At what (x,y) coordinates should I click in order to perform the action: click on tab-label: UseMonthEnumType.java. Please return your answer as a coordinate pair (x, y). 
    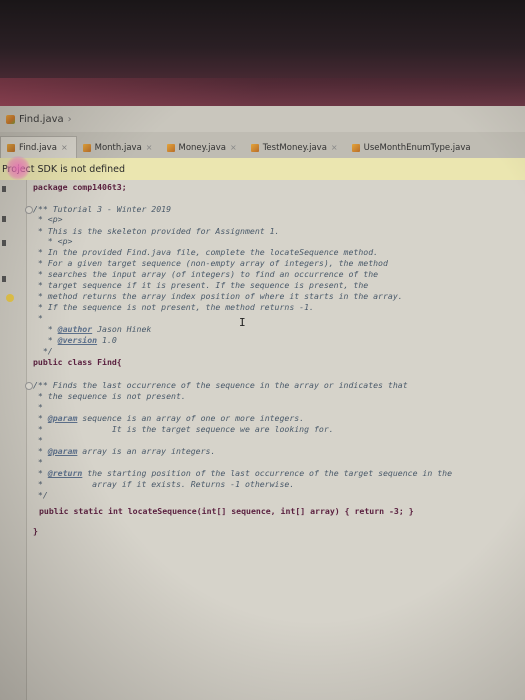
    Looking at the image, I should click on (417, 147).